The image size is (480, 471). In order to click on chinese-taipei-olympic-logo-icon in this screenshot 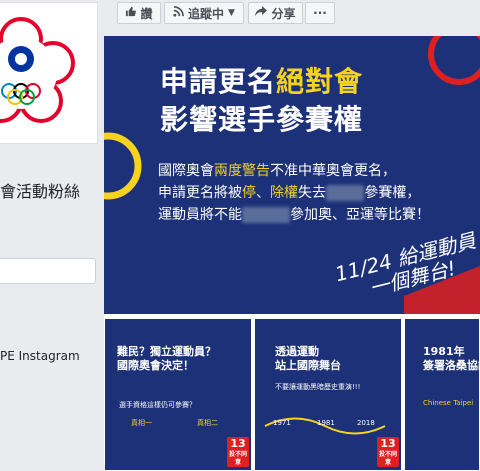, I will do `click(37, 70)`.